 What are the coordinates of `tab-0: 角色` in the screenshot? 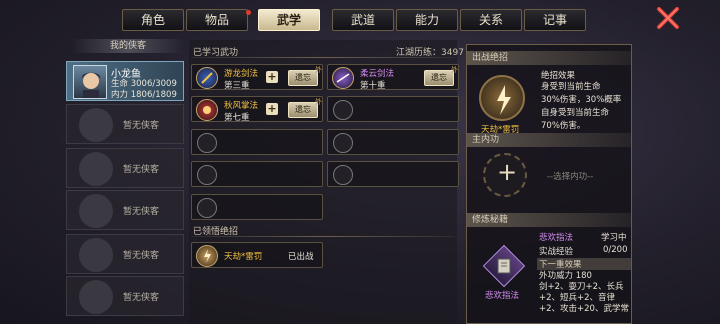 It's located at (153, 20).